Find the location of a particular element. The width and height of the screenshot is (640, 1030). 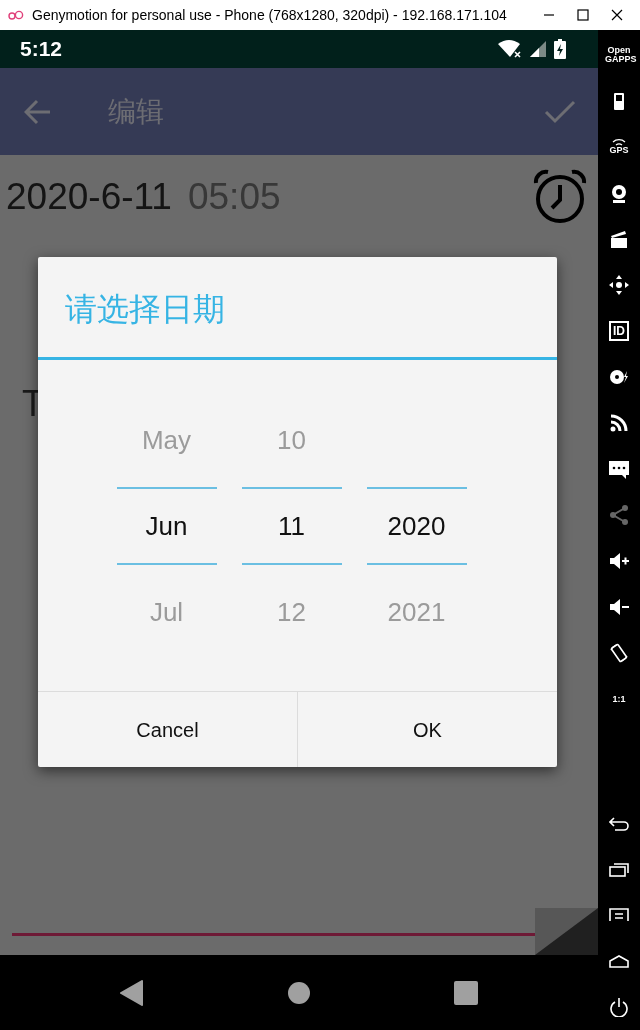

volume-down-icon is located at coordinates (619, 607).